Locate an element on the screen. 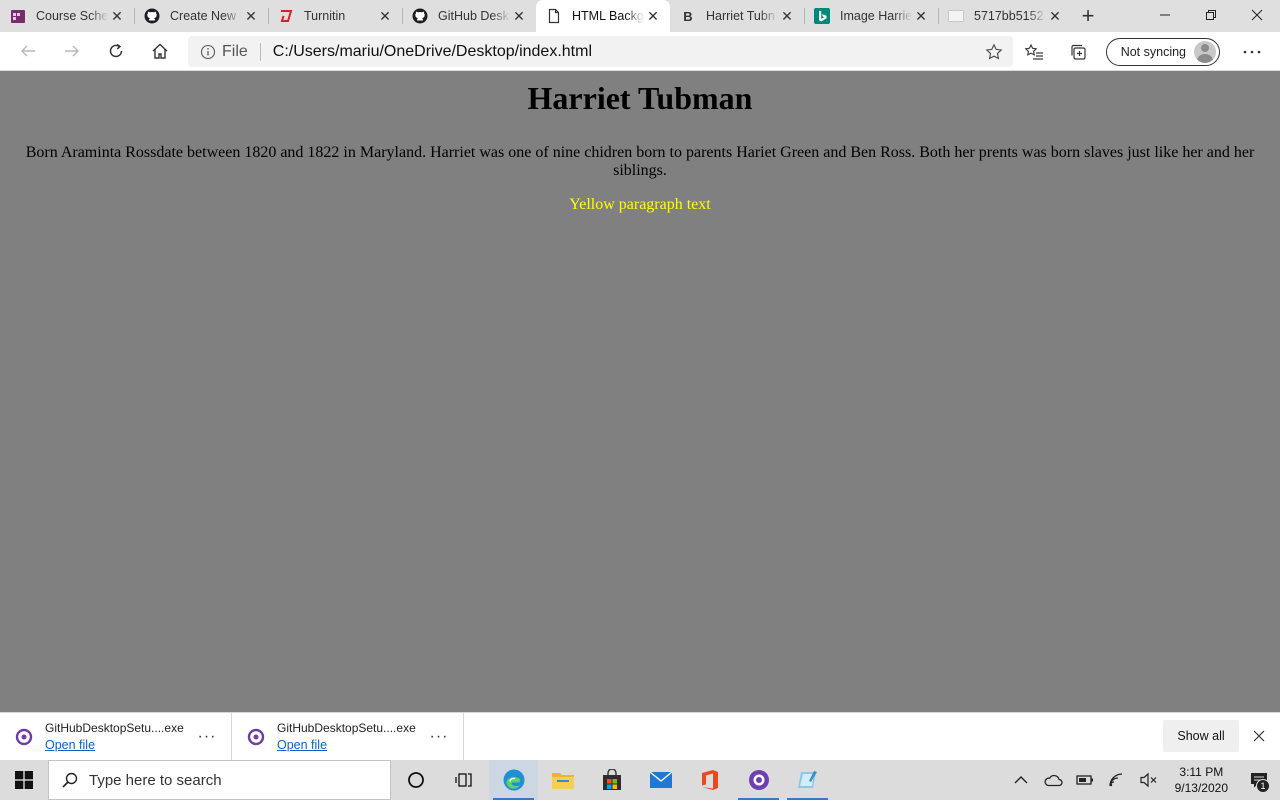  tab-image-harriet: Image Harrie ✕ is located at coordinates (871, 16).